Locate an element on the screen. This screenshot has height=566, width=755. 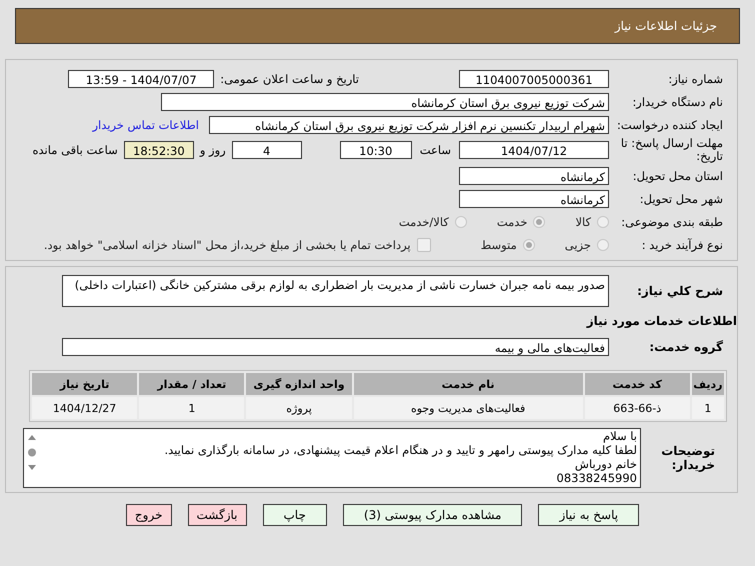
notes-line: لطفا کلیه مدارک پیوستی رامهر و تایید و در هنگام اعلام قیمت پیشنهادی، در سامانه بارگذاری نمایید. is located at coordinates (400, 450).